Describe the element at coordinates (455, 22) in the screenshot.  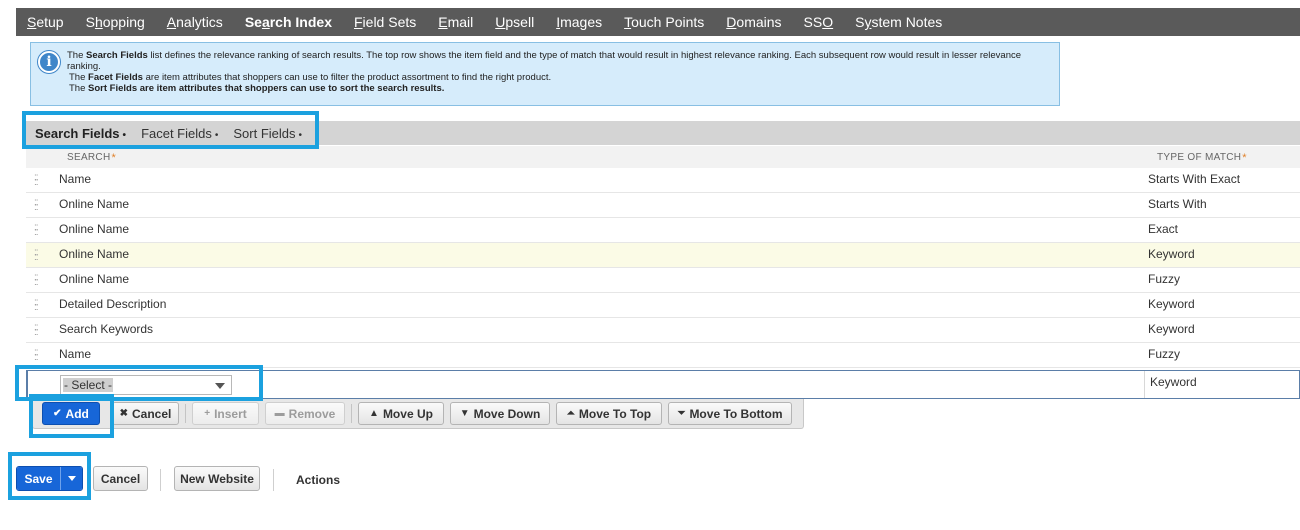
I see `nav-item: Email` at that location.